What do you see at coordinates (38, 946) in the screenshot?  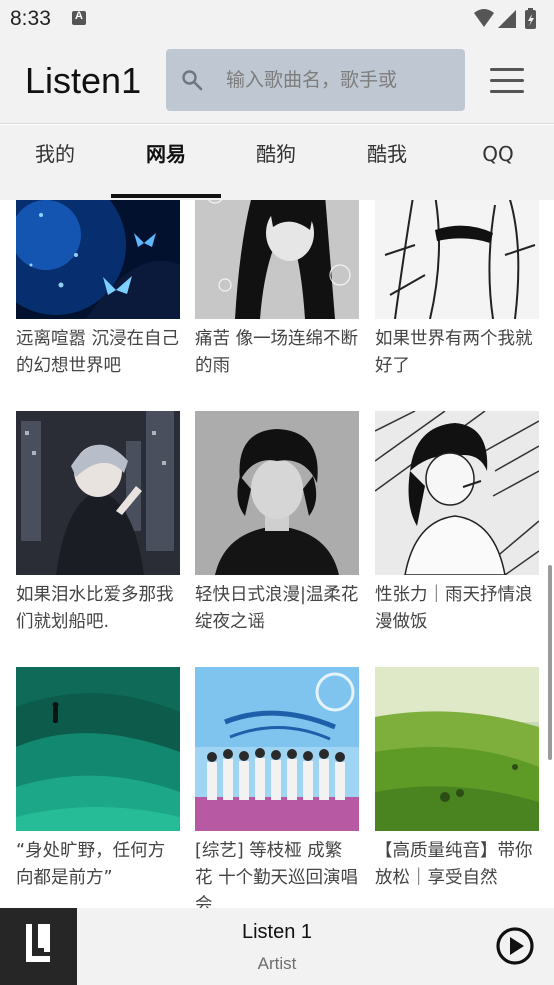 I see `listen1-logo-icon` at bounding box center [38, 946].